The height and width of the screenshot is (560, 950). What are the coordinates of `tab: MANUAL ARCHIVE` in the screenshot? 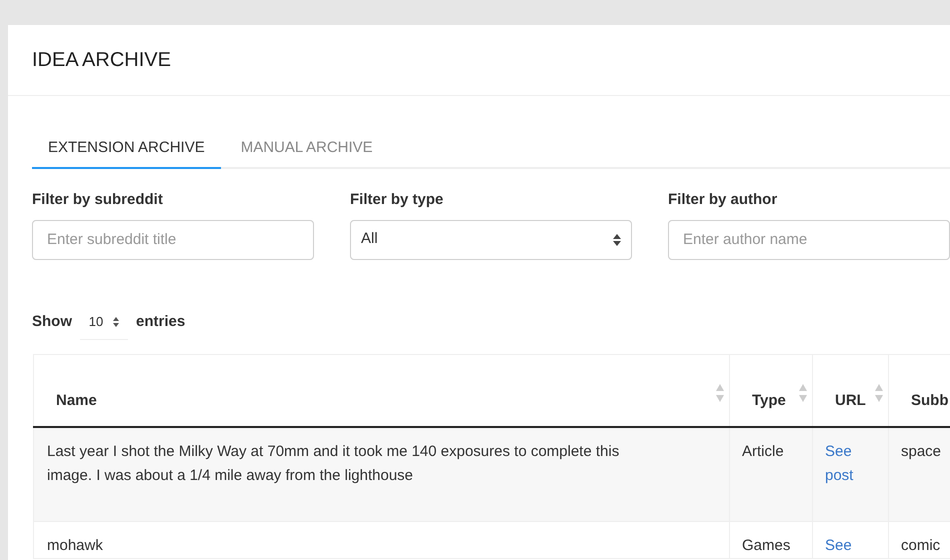 It's located at (306, 149).